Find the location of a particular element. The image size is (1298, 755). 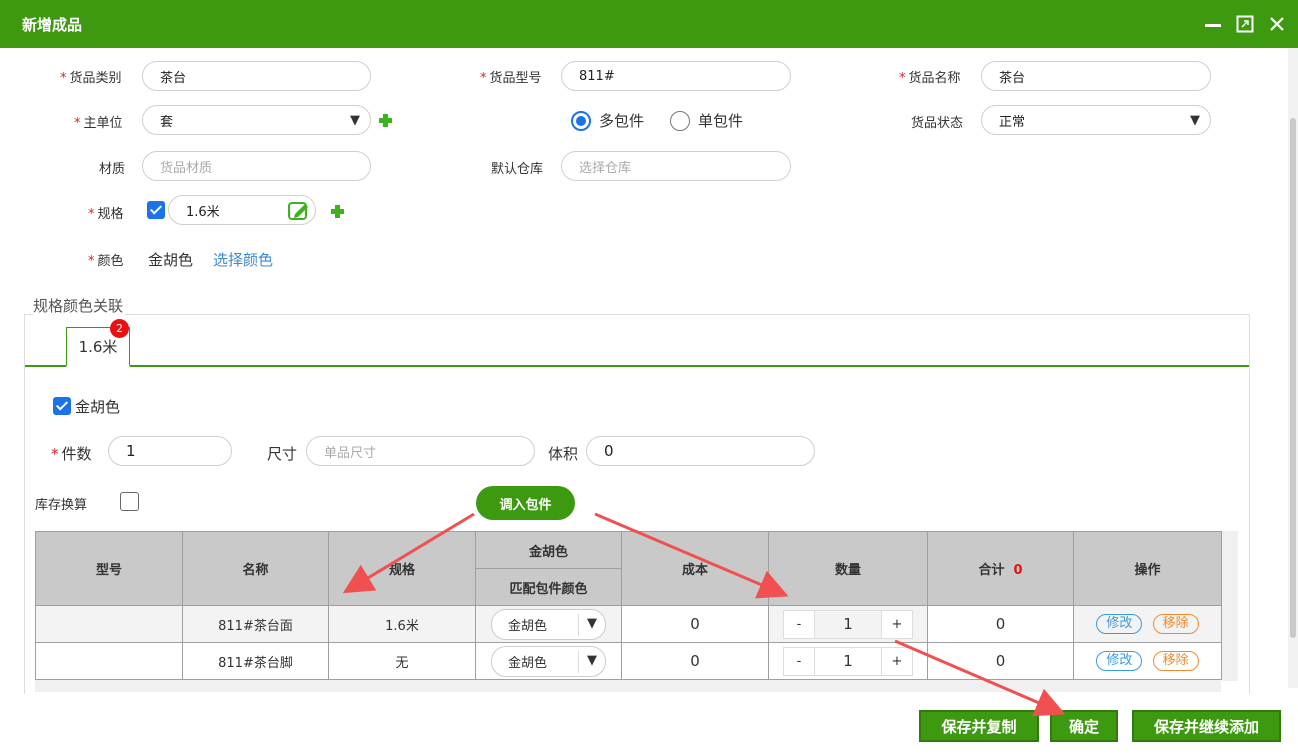

spec-value: 1.6米 is located at coordinates (203, 212).